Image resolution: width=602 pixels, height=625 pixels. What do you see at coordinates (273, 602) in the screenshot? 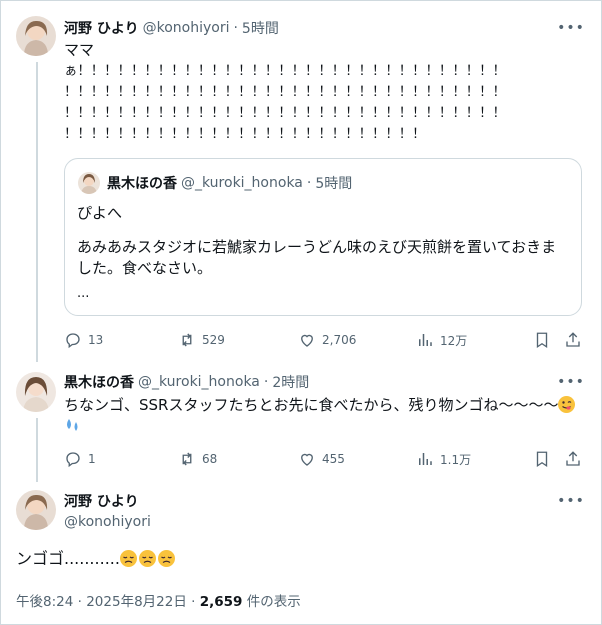
I see `views-label: 件の表示` at bounding box center [273, 602].